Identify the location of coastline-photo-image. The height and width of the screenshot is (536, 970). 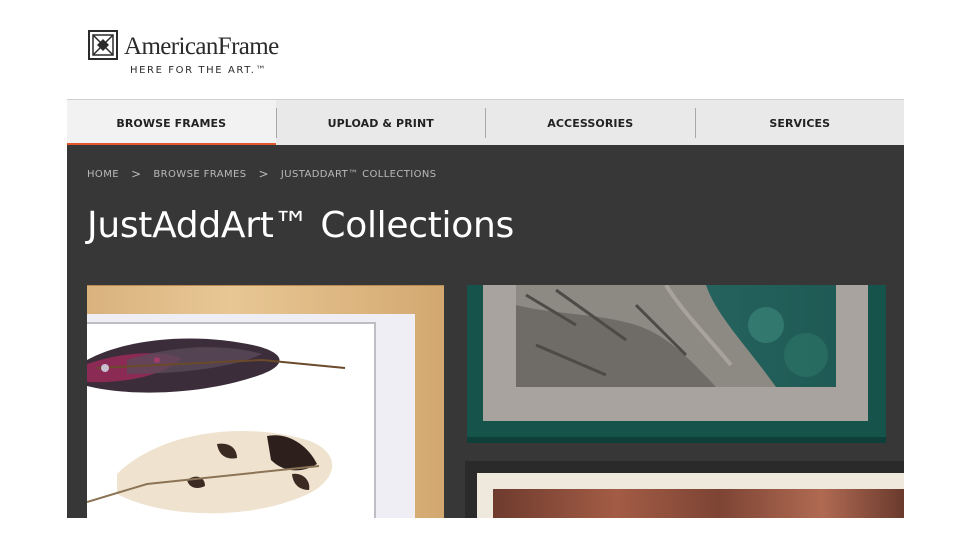
(676, 336).